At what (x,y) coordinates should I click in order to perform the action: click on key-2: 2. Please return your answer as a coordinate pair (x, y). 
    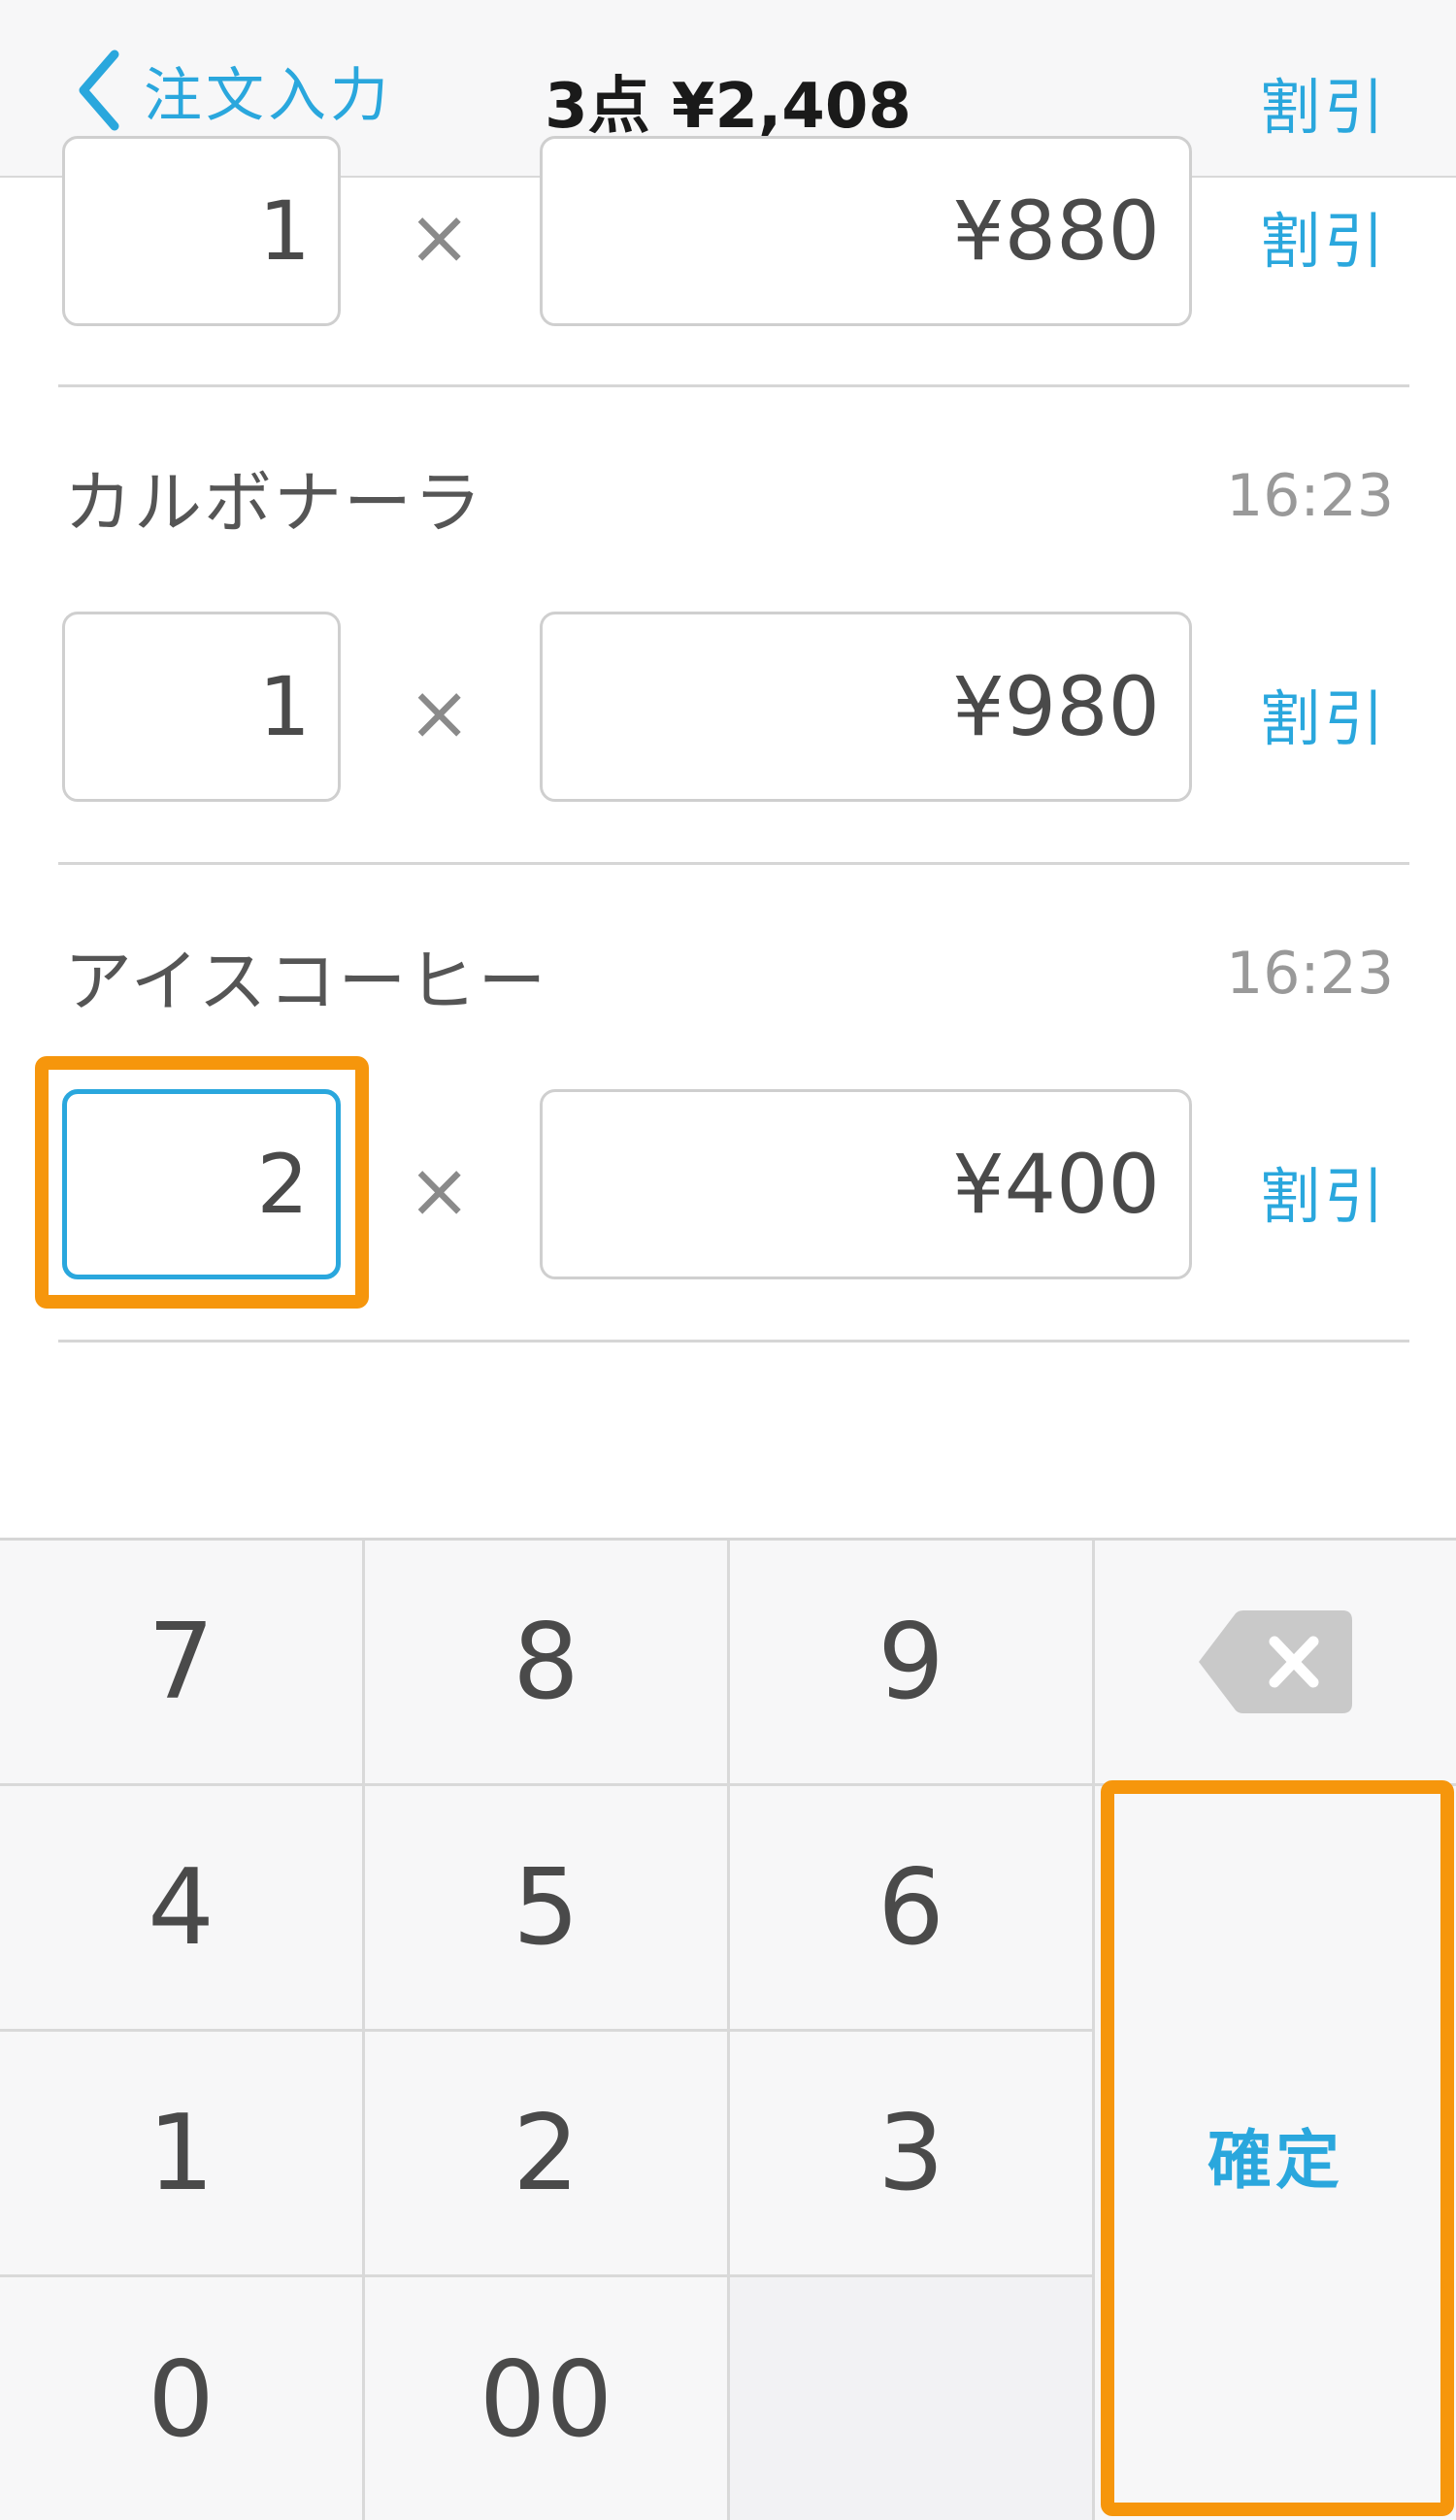
    Looking at the image, I should click on (547, 2154).